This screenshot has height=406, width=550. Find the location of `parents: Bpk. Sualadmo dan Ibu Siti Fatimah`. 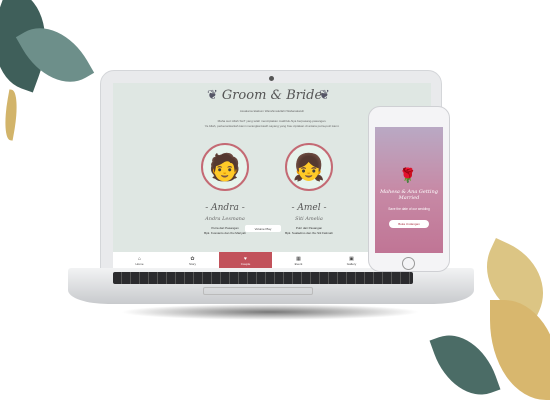

parents: Bpk. Sualadmo dan Ibu Siti Fatimah is located at coordinates (309, 233).